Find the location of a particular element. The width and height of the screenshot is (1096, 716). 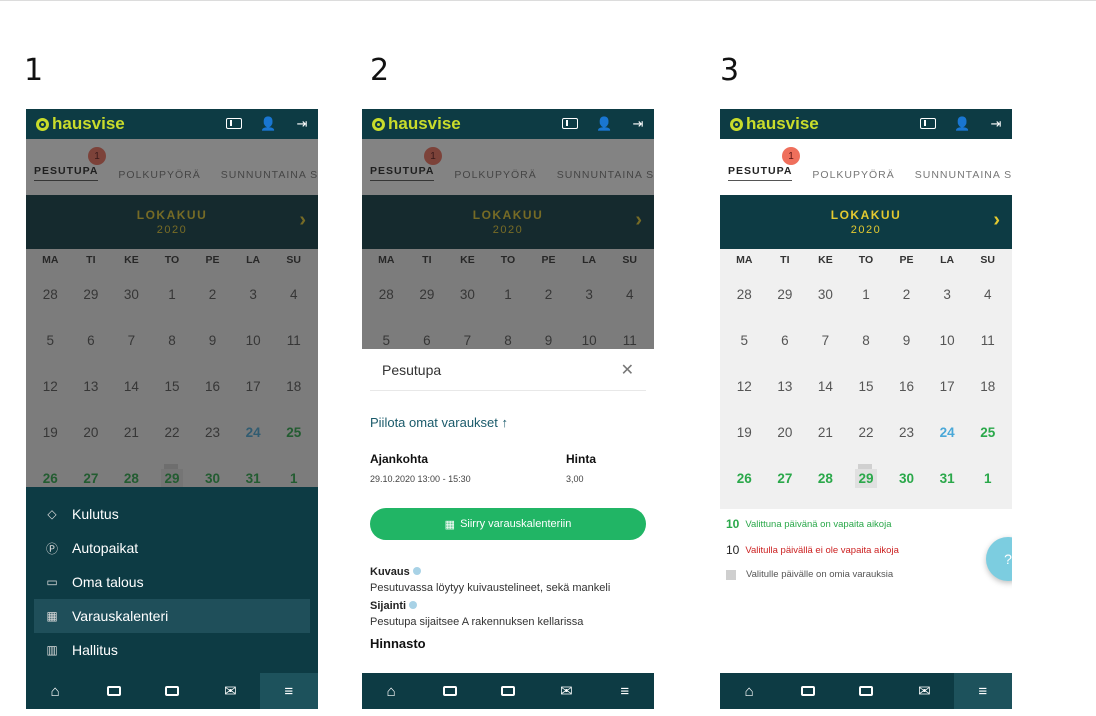

weekday-label: LA is located at coordinates (947, 260).